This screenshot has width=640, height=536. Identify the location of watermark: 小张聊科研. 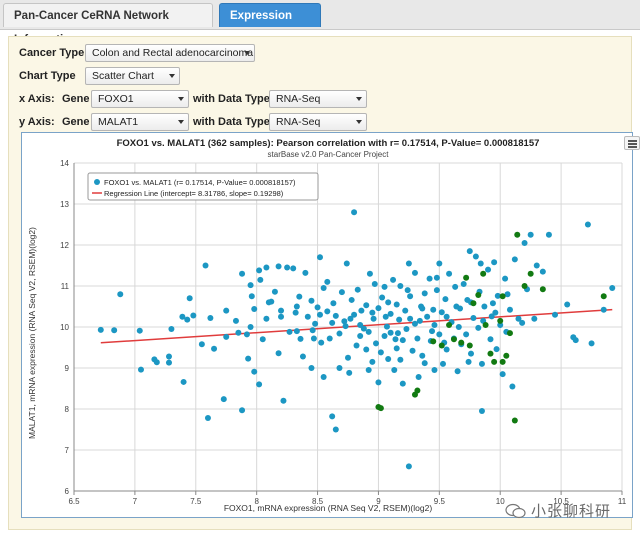
(558, 510).